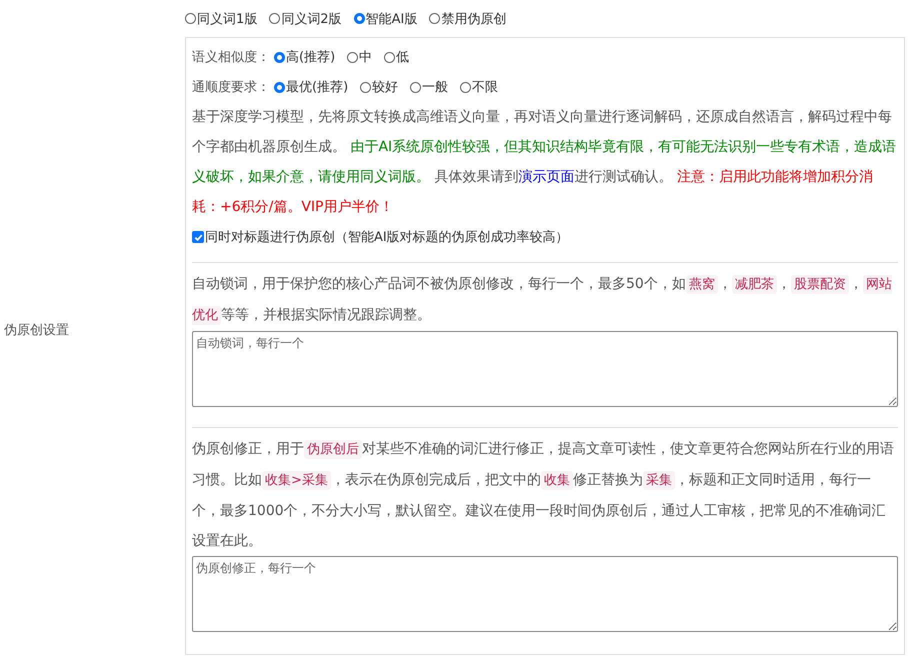 This screenshot has width=911, height=658. Describe the element at coordinates (36, 330) in the screenshot. I see `setting-label: 伪原创设置` at that location.